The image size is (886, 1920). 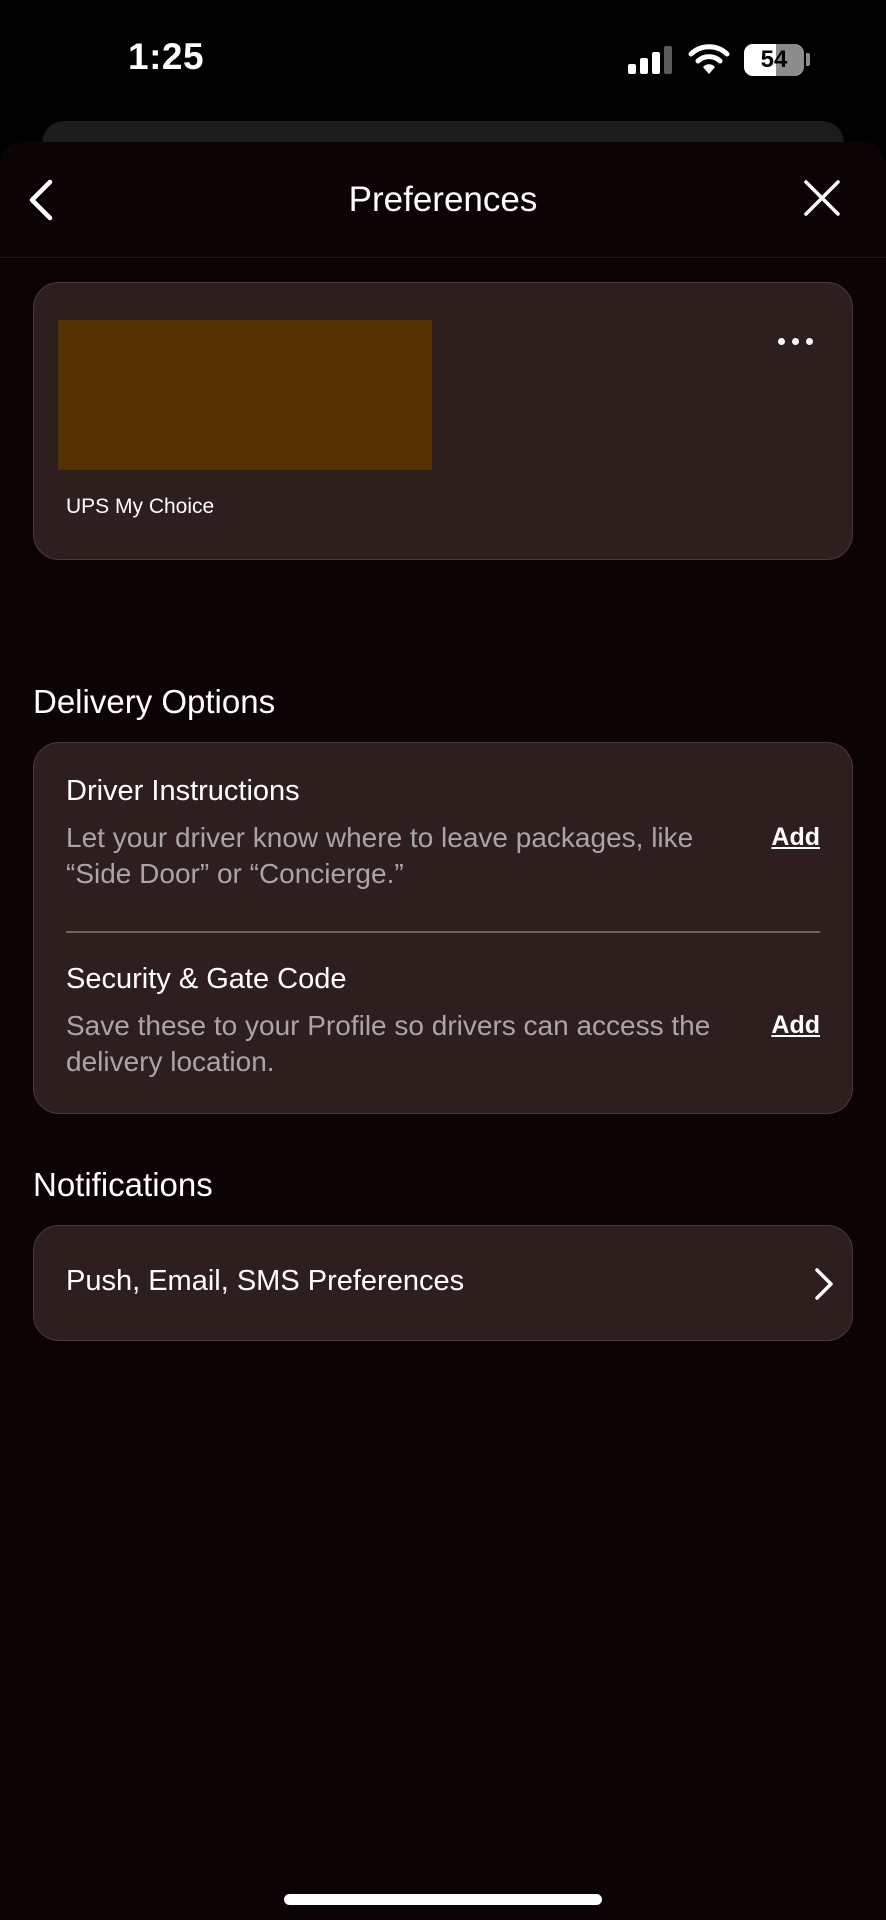 I want to click on battery-nub, so click(x=808, y=59).